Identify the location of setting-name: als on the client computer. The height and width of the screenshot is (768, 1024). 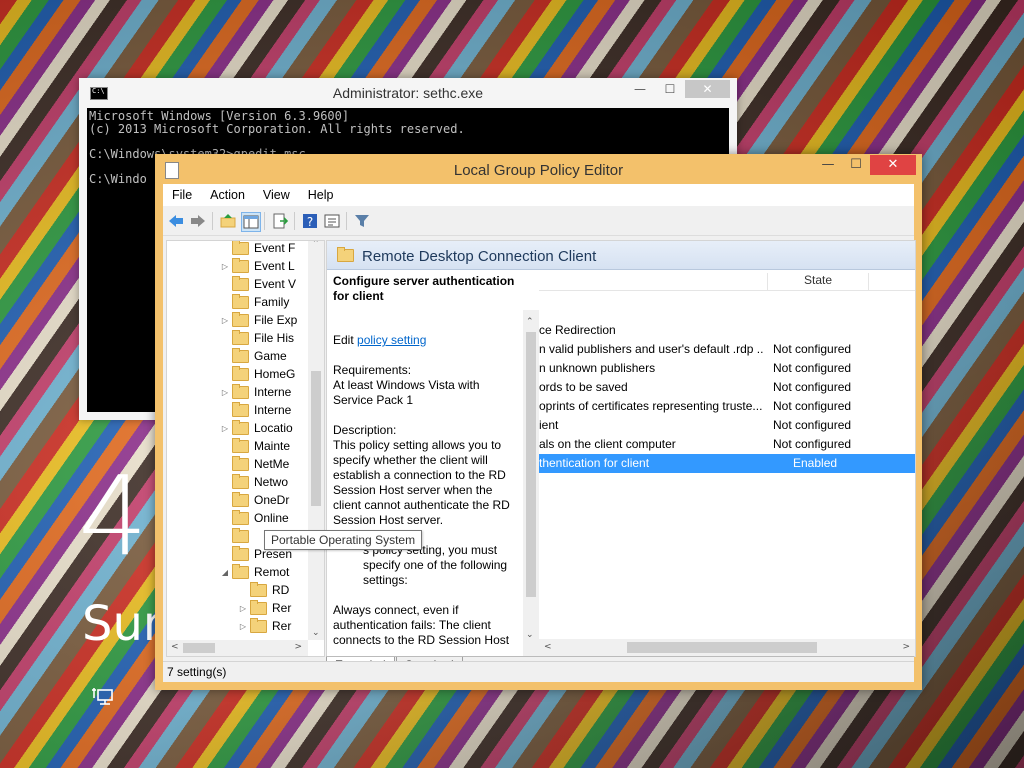
(607, 444).